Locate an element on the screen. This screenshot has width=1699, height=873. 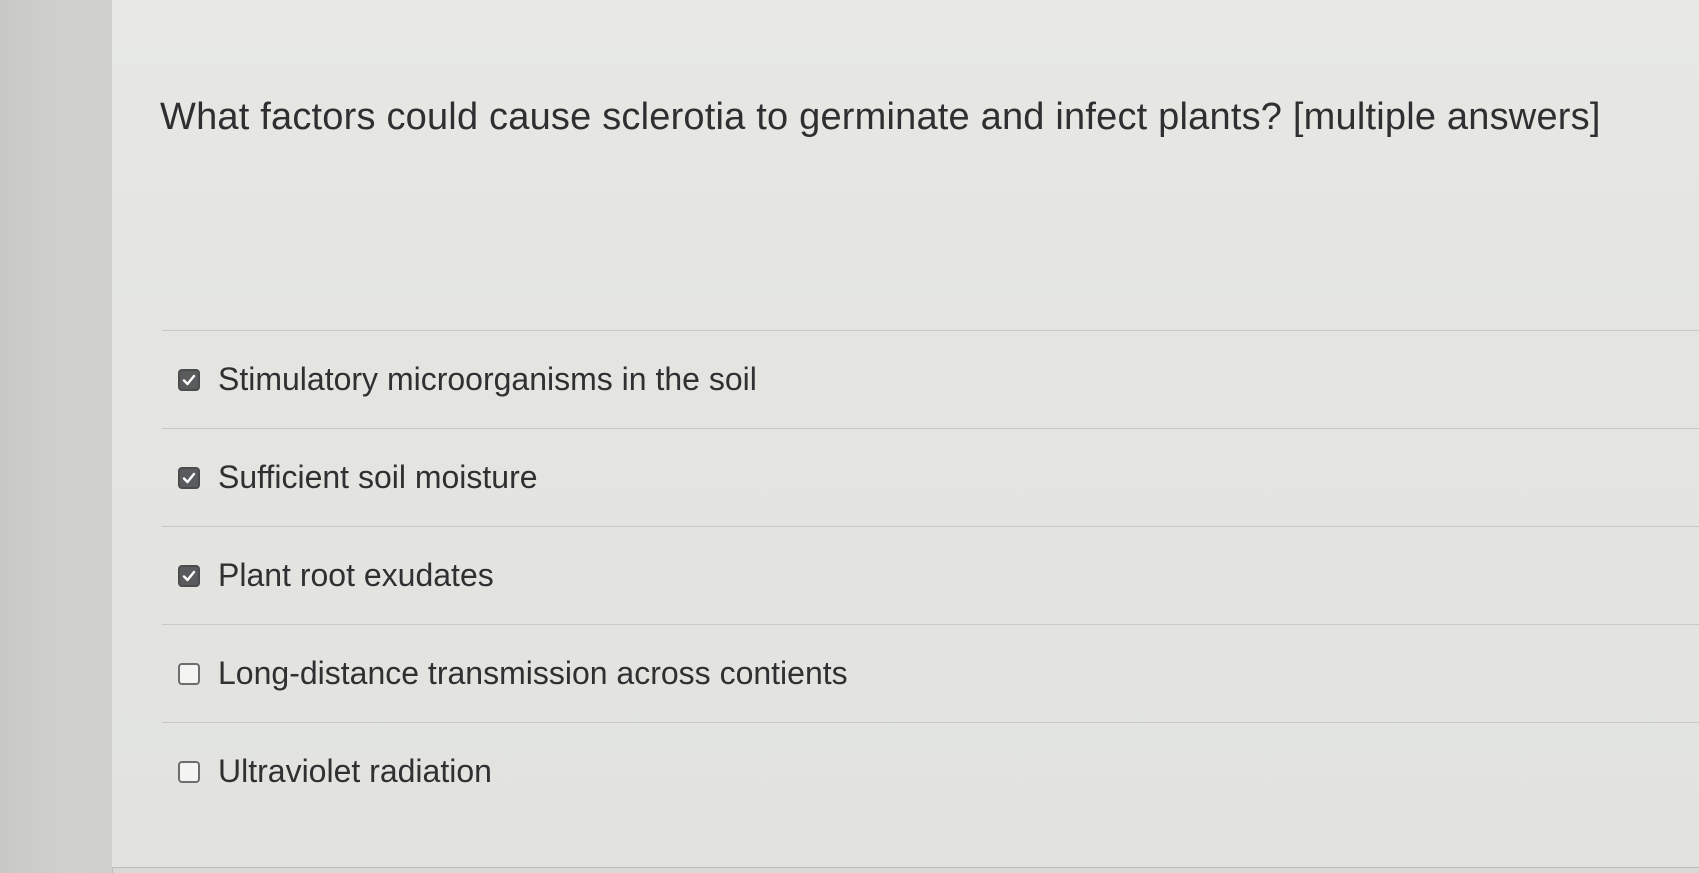
answer-label-5: Ultraviolet radiation is located at coordinates (355, 771).